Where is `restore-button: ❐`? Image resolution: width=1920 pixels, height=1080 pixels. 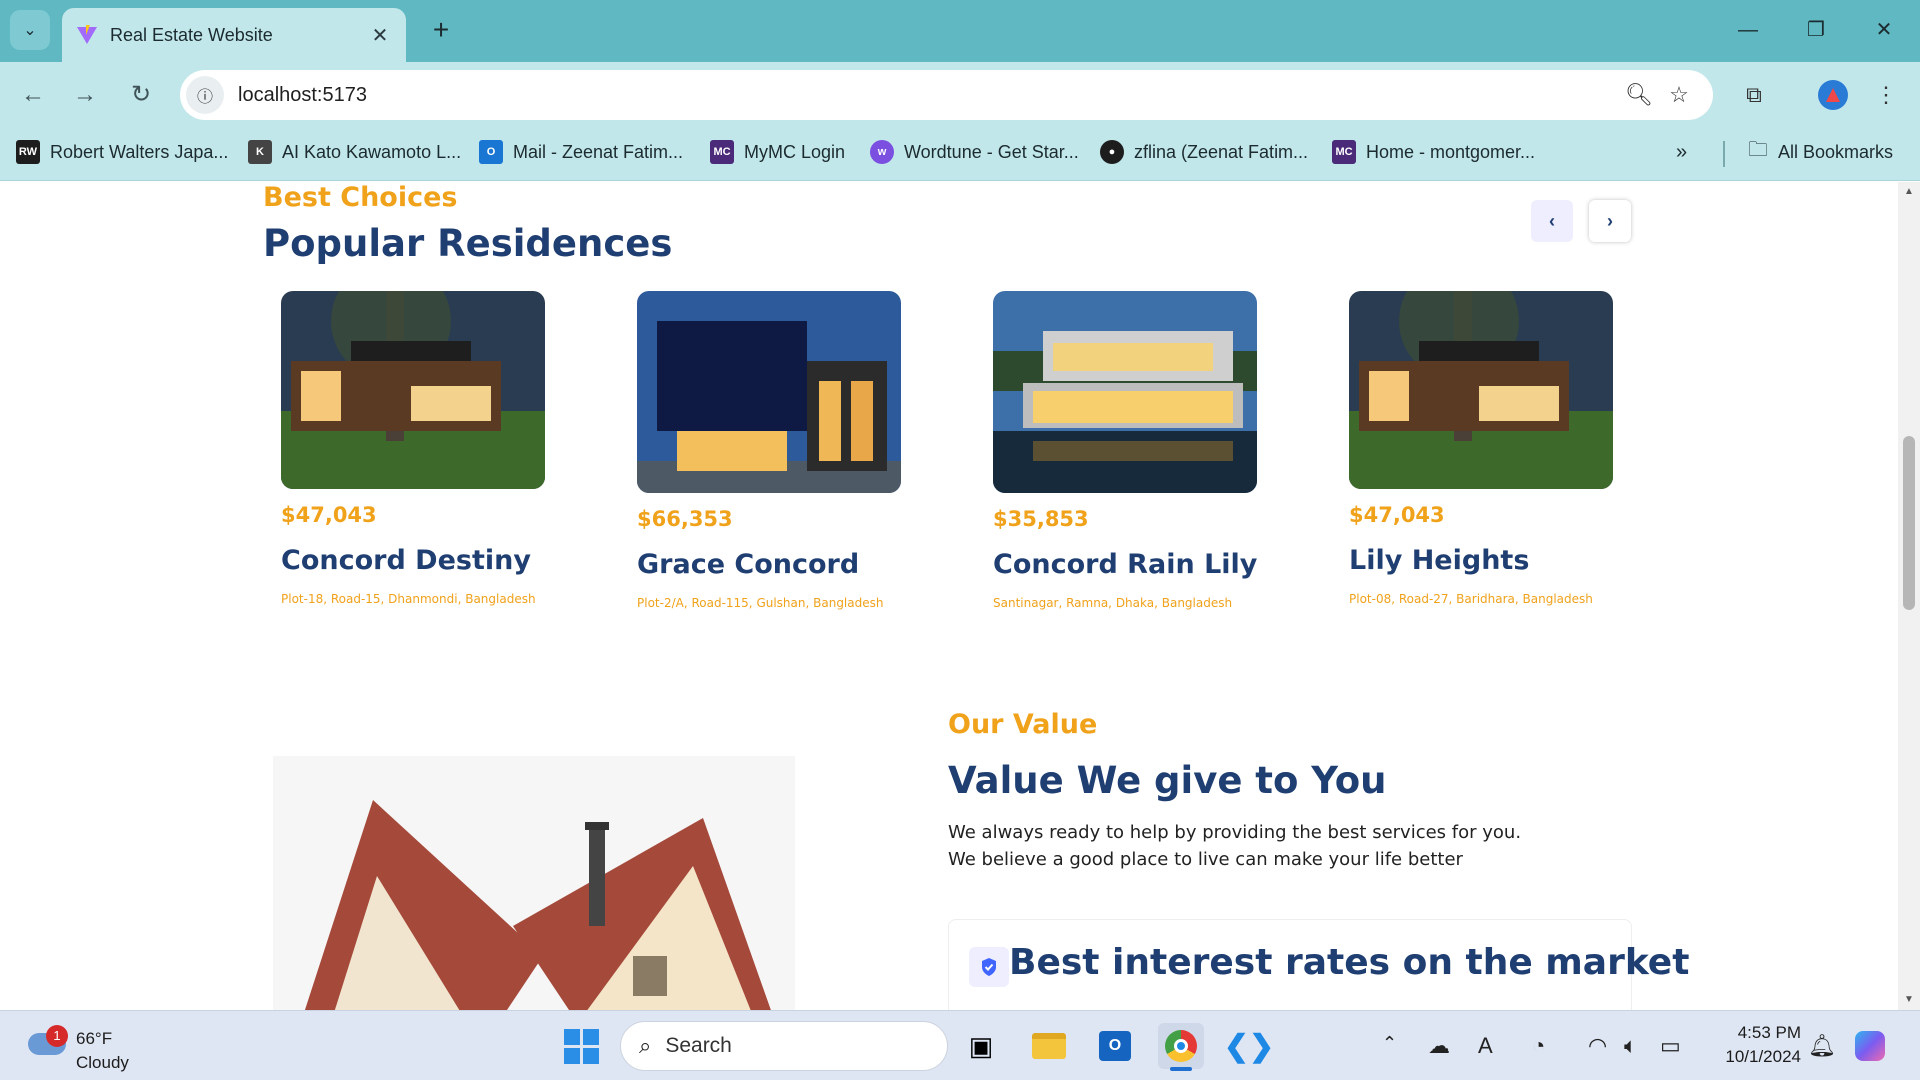 restore-button: ❐ is located at coordinates (1816, 30).